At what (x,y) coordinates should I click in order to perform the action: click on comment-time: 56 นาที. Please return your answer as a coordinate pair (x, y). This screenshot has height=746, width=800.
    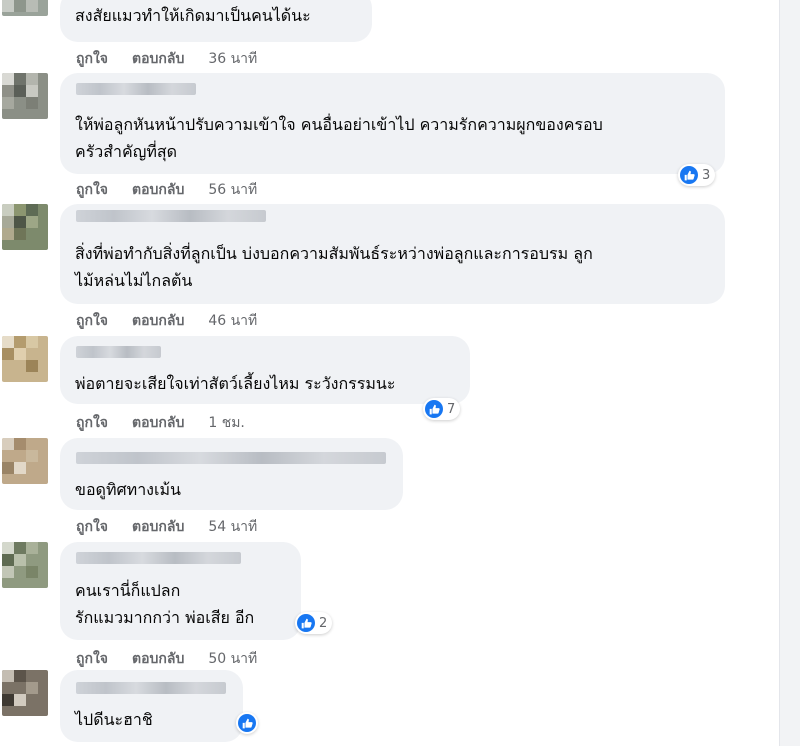
    Looking at the image, I should click on (232, 190).